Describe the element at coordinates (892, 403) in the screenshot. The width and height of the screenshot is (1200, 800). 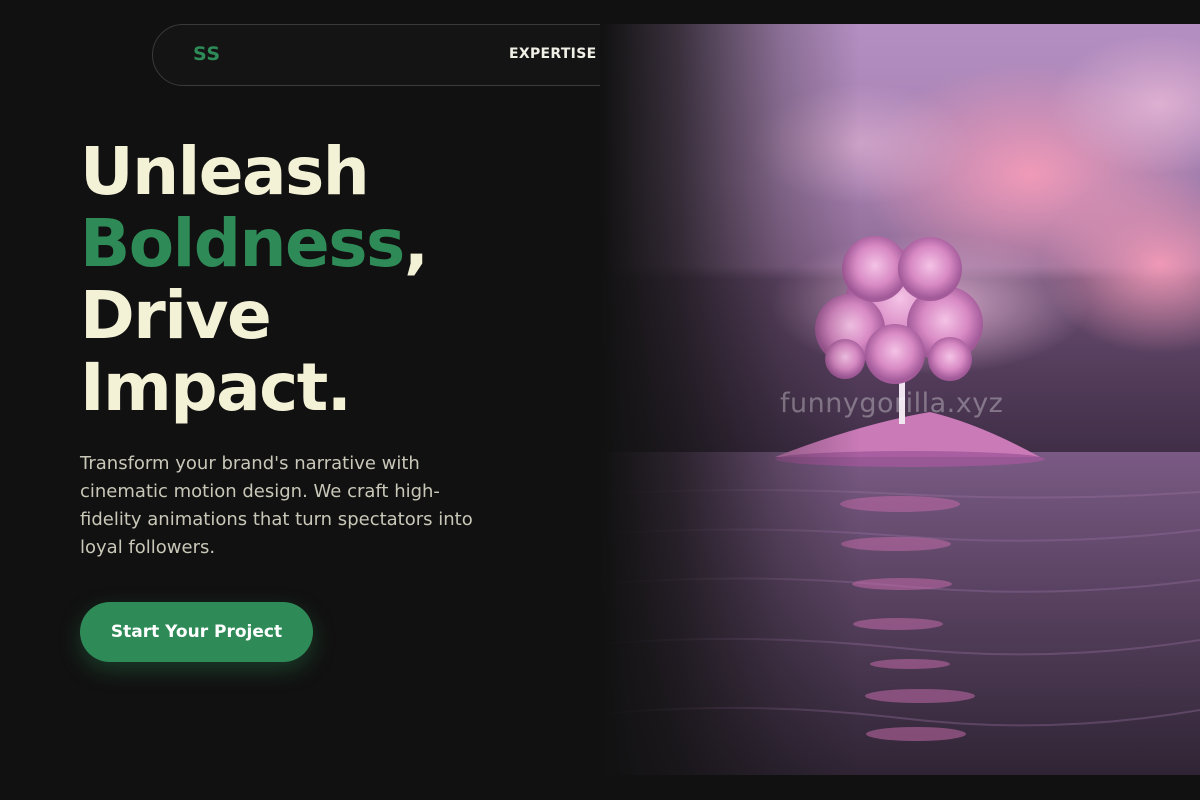
I see `image-watermark: funnygorilla.xyz` at that location.